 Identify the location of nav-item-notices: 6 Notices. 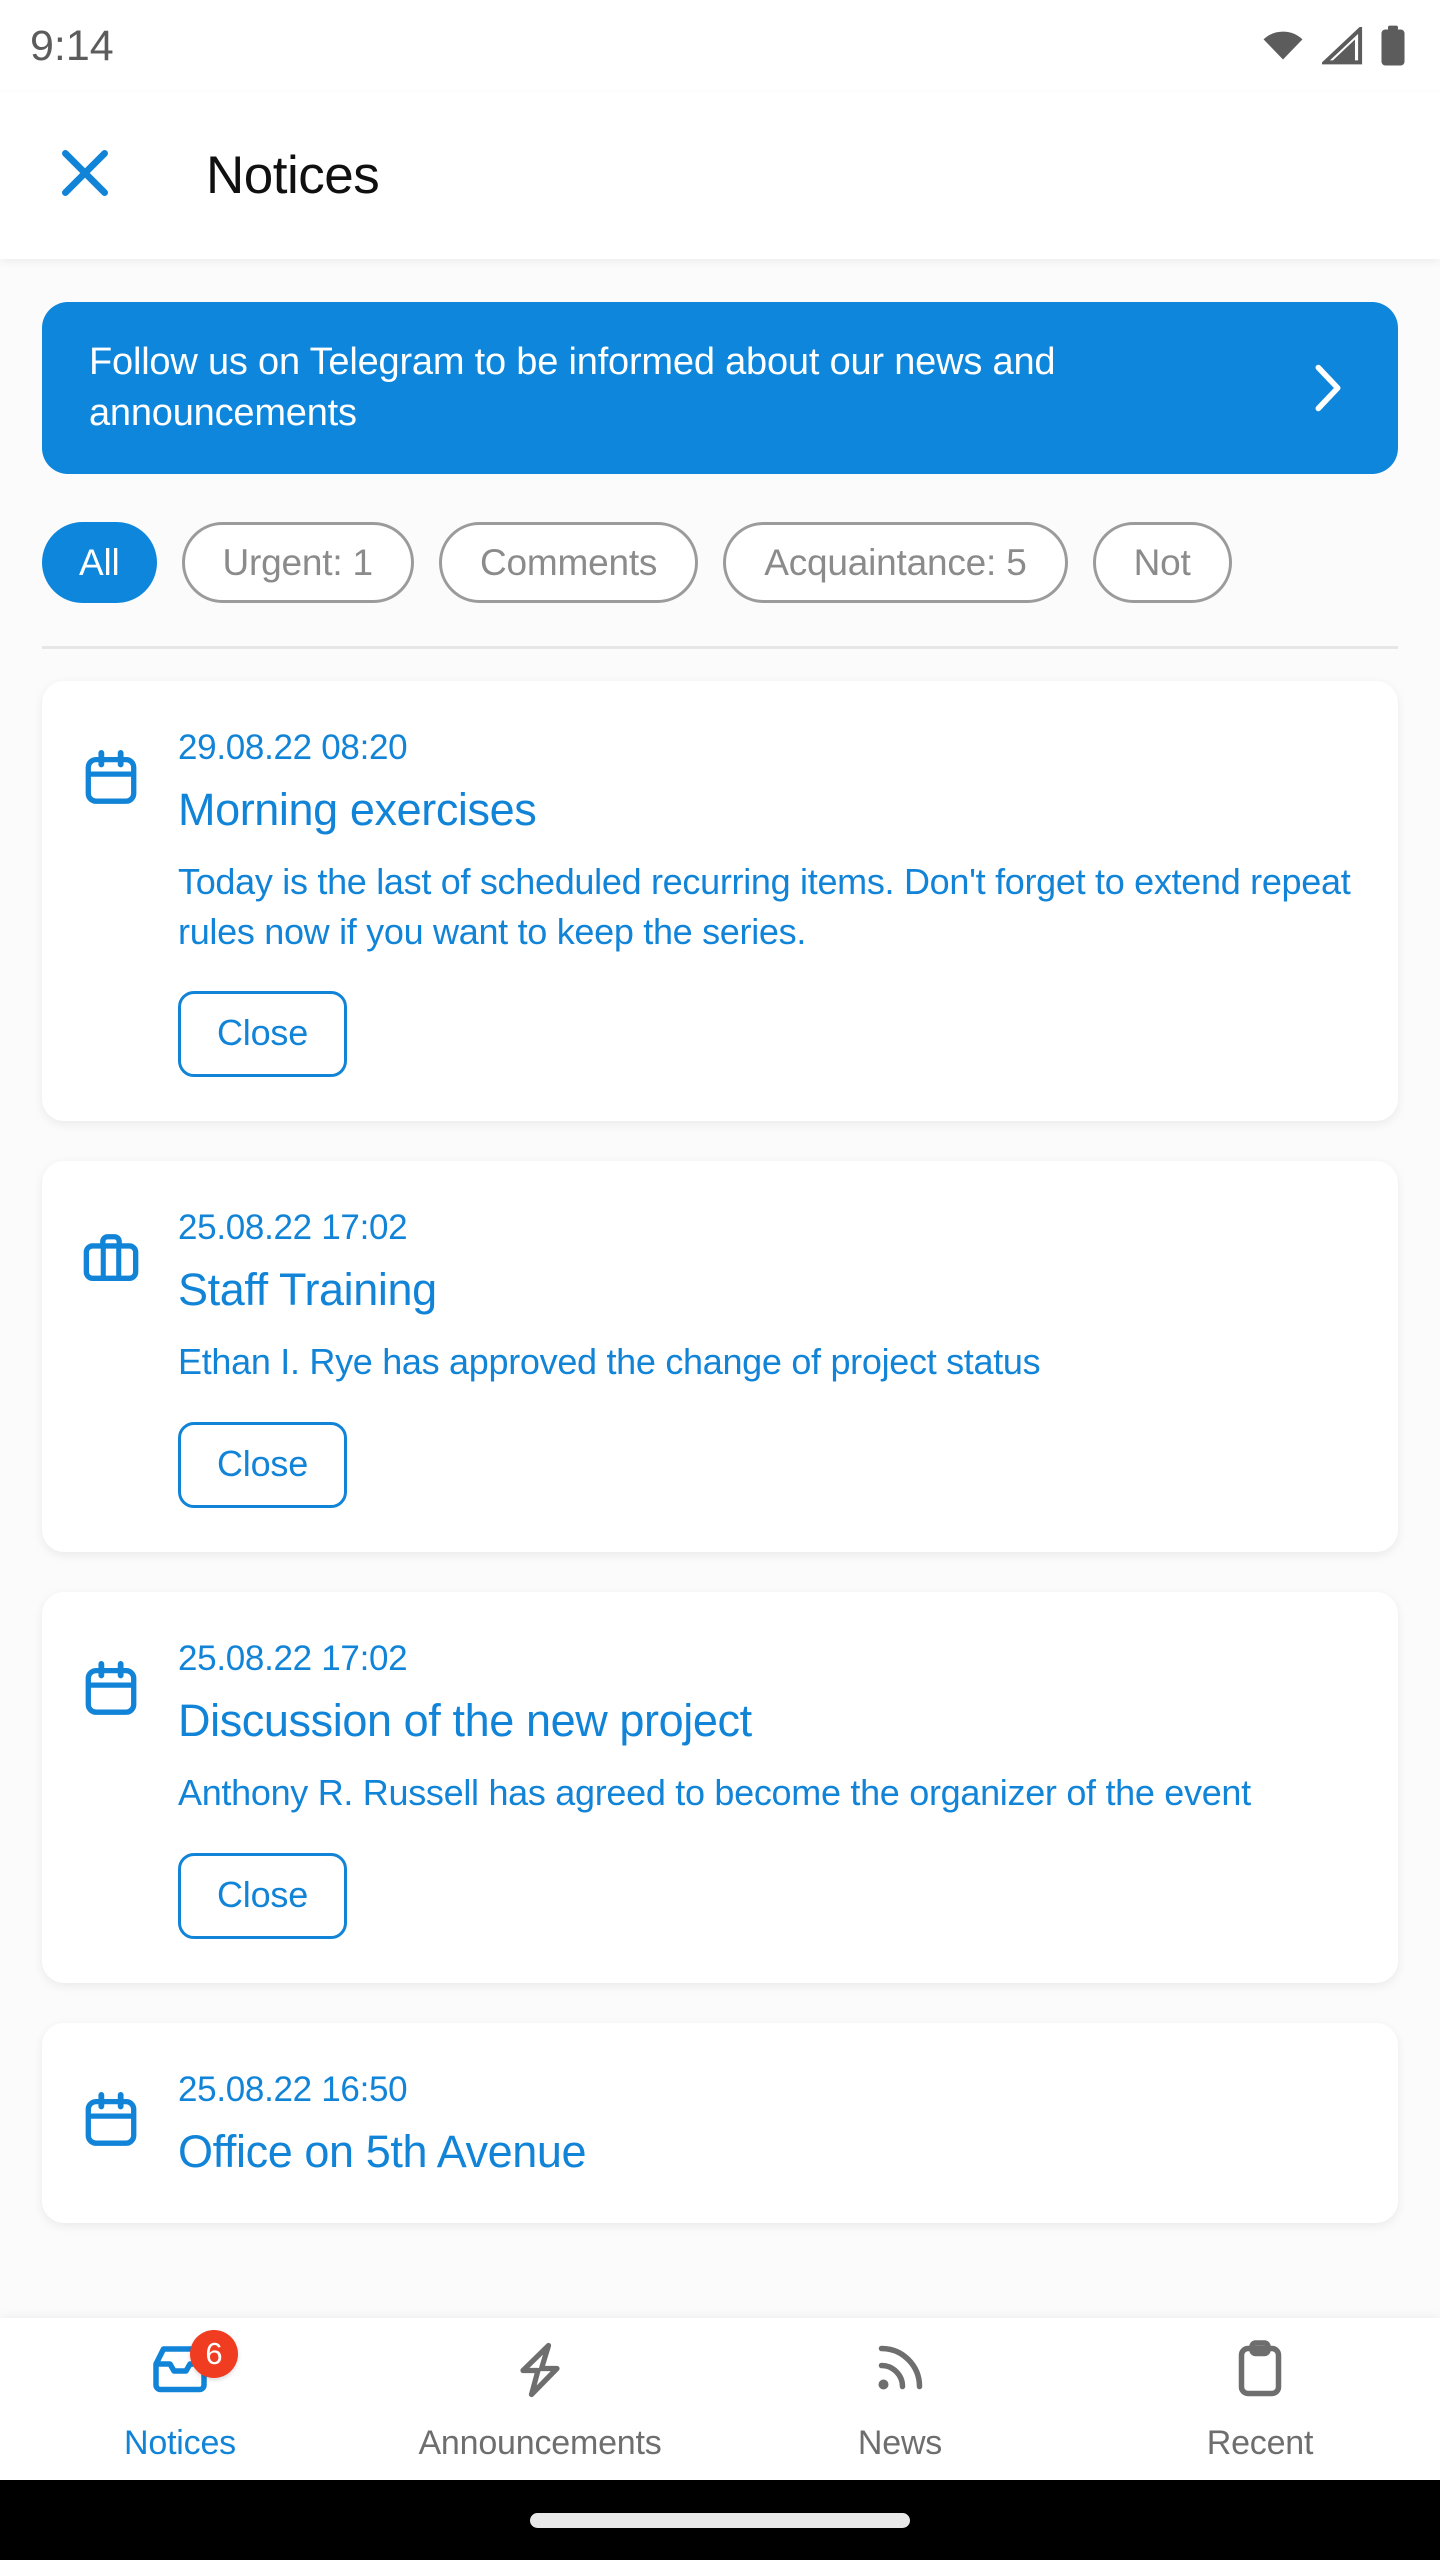
(180, 2396).